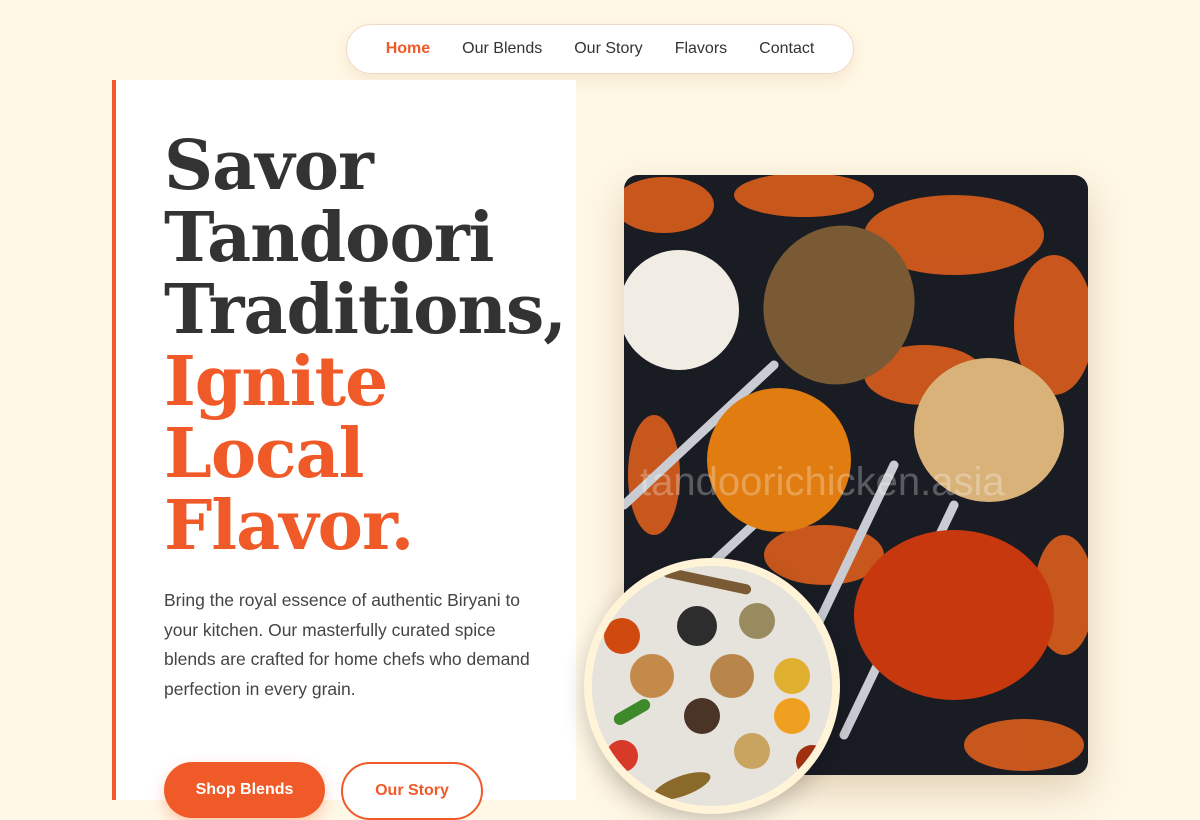 The width and height of the screenshot is (1200, 820). Describe the element at coordinates (289, 526) in the screenshot. I see `headline-accent-line: Flavor.` at that location.